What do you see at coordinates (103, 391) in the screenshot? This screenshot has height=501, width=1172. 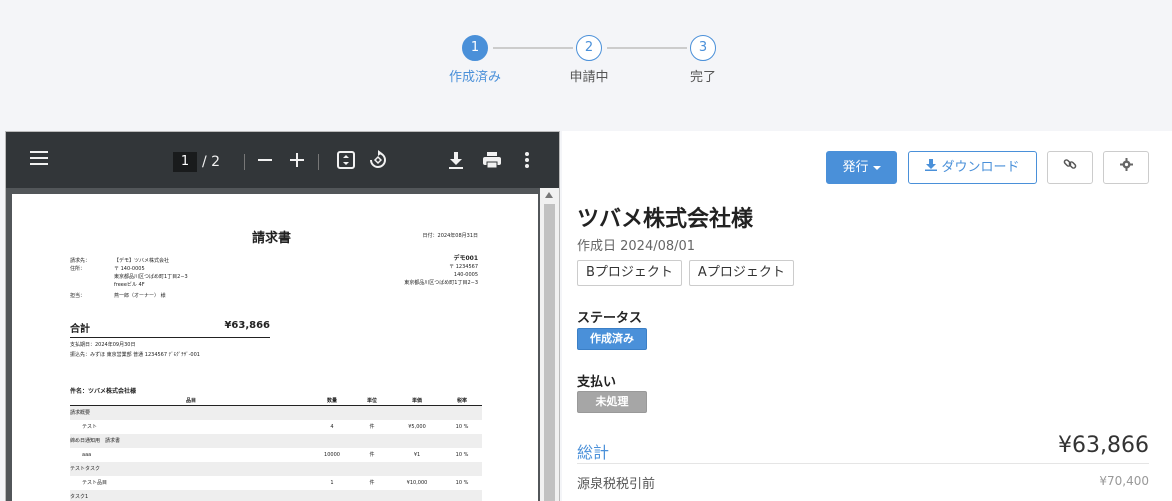 I see `document-subject: 件名：ツバメ株式会社様` at bounding box center [103, 391].